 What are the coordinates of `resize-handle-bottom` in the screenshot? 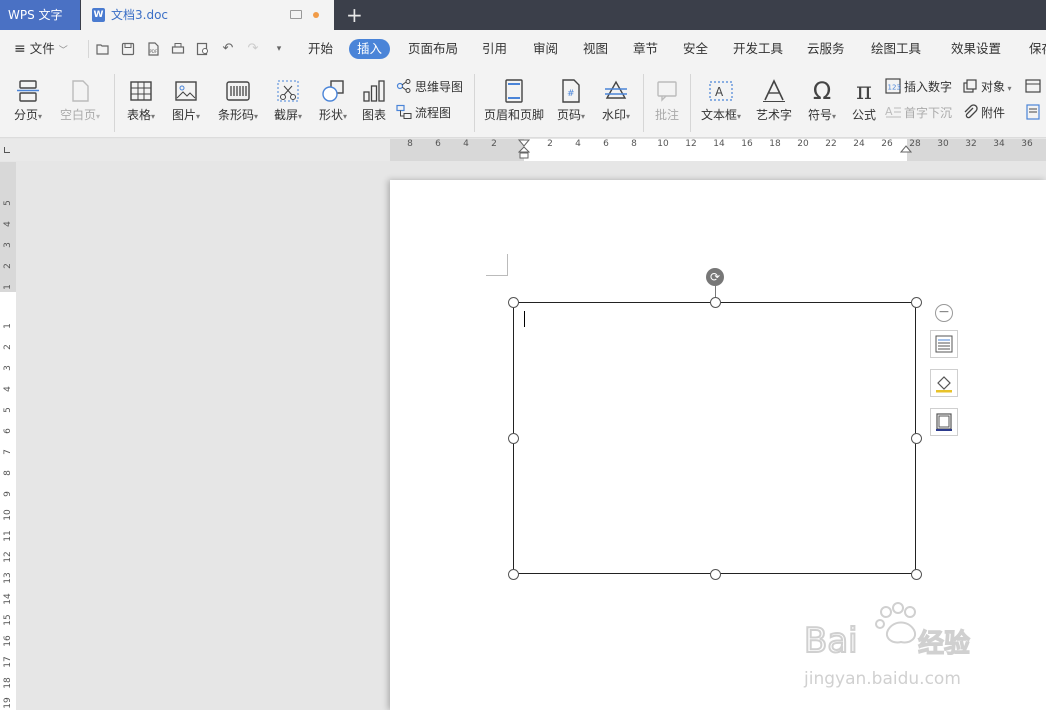 It's located at (715, 574).